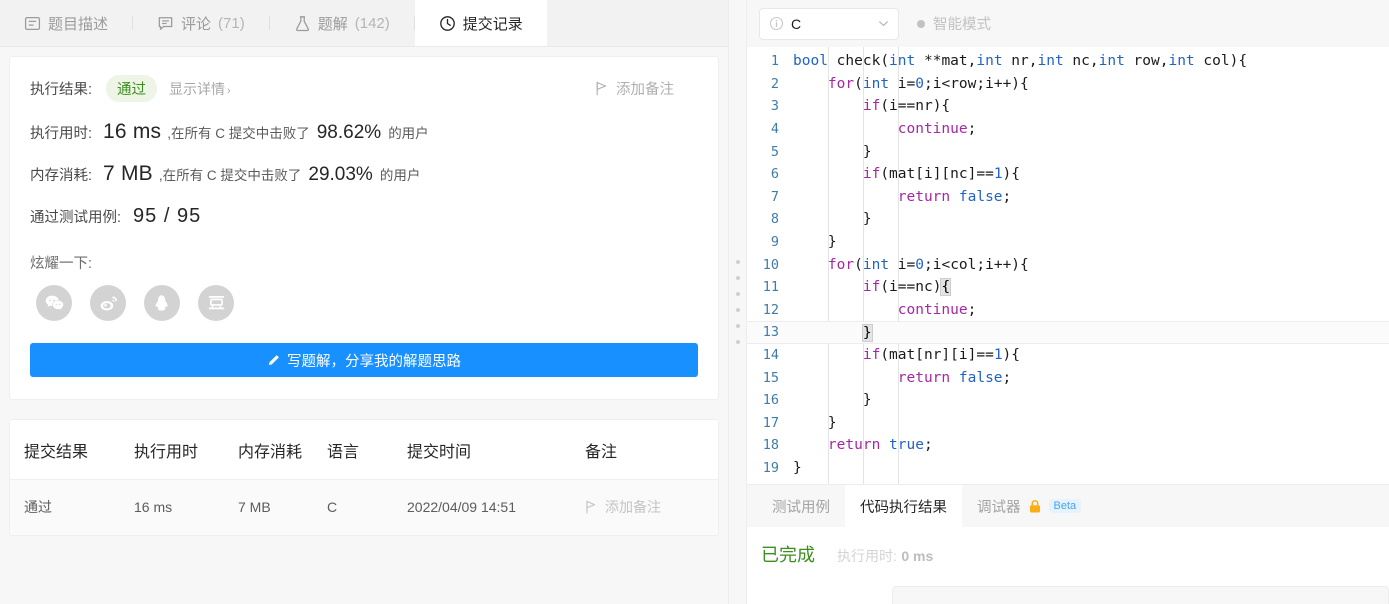  What do you see at coordinates (302, 23) in the screenshot?
I see `flask-icon` at bounding box center [302, 23].